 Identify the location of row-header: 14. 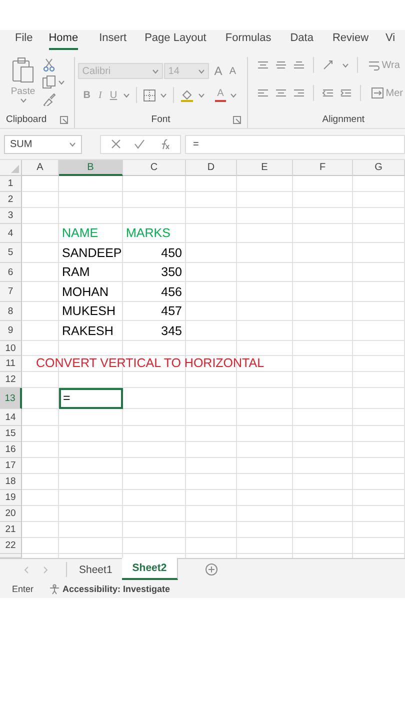
(11, 417).